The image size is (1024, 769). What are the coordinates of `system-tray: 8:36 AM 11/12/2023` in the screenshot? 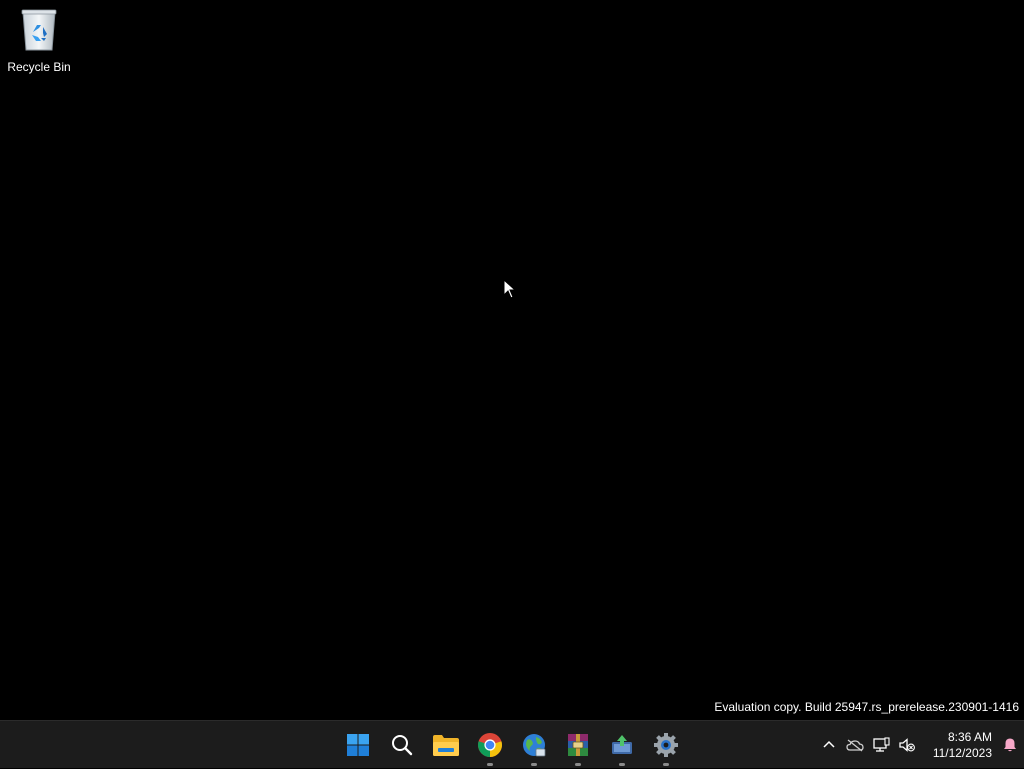 It's located at (920, 745).